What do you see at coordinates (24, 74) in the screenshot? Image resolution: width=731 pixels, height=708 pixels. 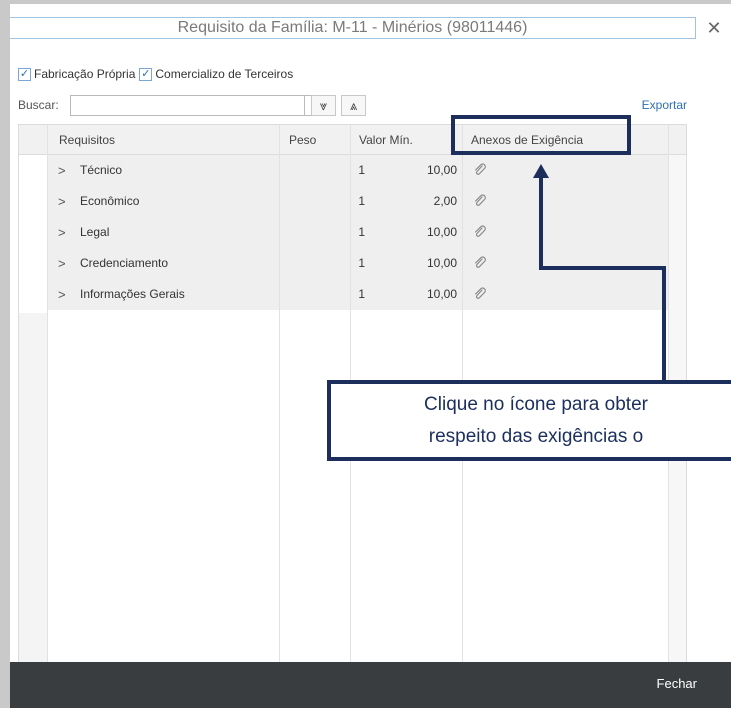 I see `checkbox-fabricacao-propria: ✓` at bounding box center [24, 74].